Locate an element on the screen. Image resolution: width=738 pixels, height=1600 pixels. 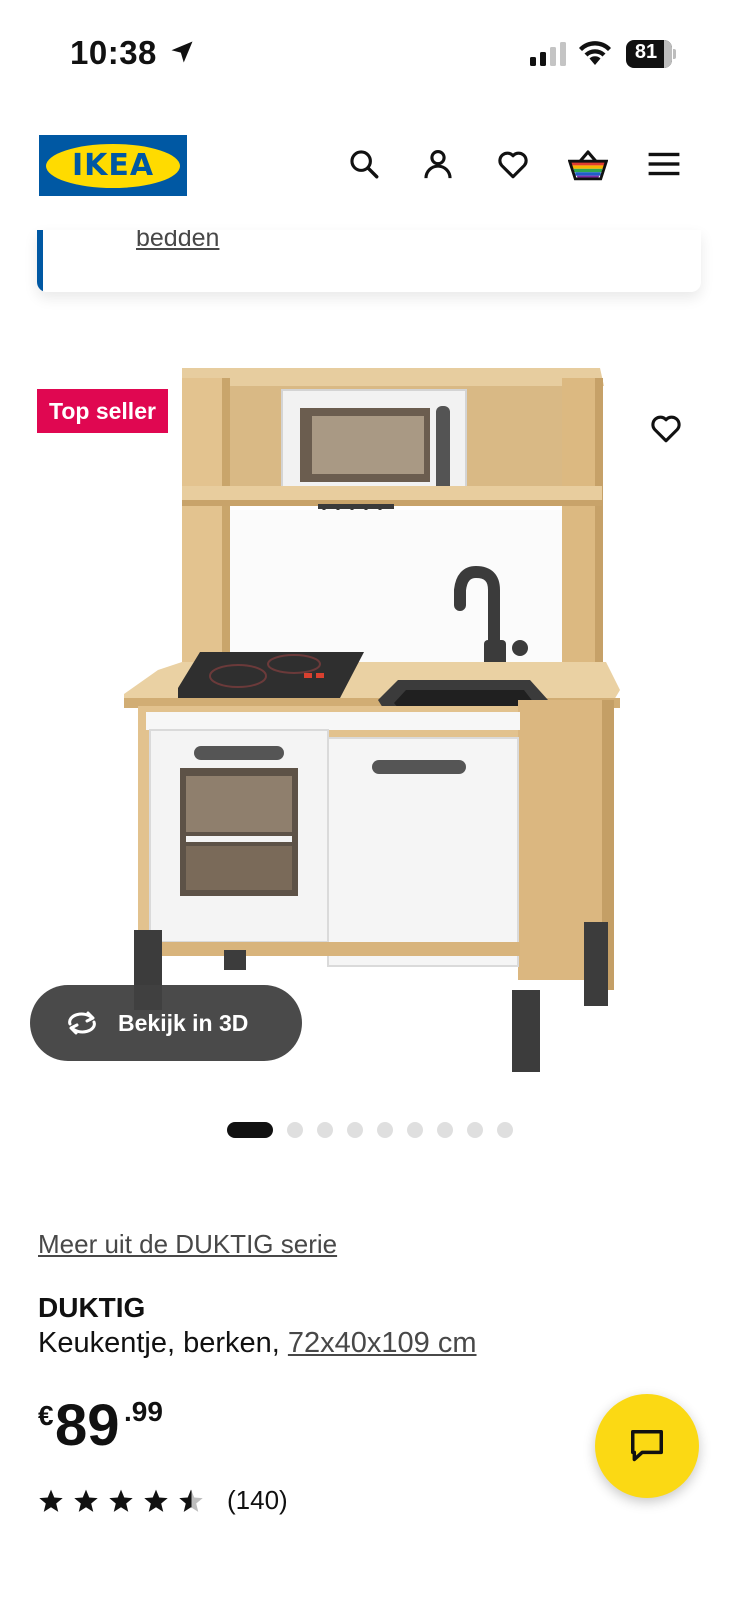
logo-text: IKEA is located at coordinates (113, 165).